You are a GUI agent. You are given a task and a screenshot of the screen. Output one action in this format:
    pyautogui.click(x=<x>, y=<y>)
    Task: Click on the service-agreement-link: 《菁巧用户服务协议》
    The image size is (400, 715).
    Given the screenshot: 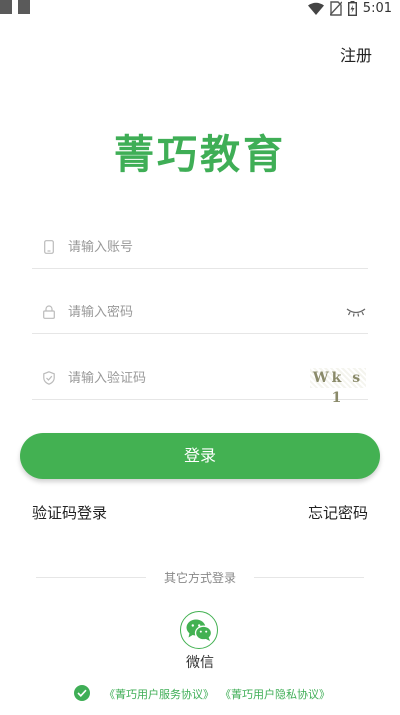 What is the action you would take?
    pyautogui.click(x=159, y=694)
    